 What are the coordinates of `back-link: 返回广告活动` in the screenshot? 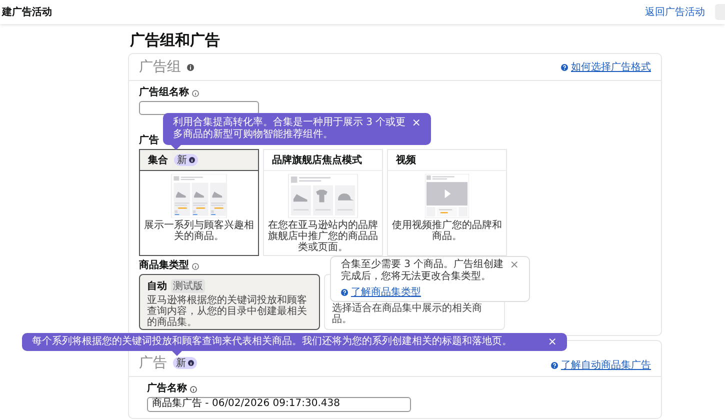 It's located at (675, 12).